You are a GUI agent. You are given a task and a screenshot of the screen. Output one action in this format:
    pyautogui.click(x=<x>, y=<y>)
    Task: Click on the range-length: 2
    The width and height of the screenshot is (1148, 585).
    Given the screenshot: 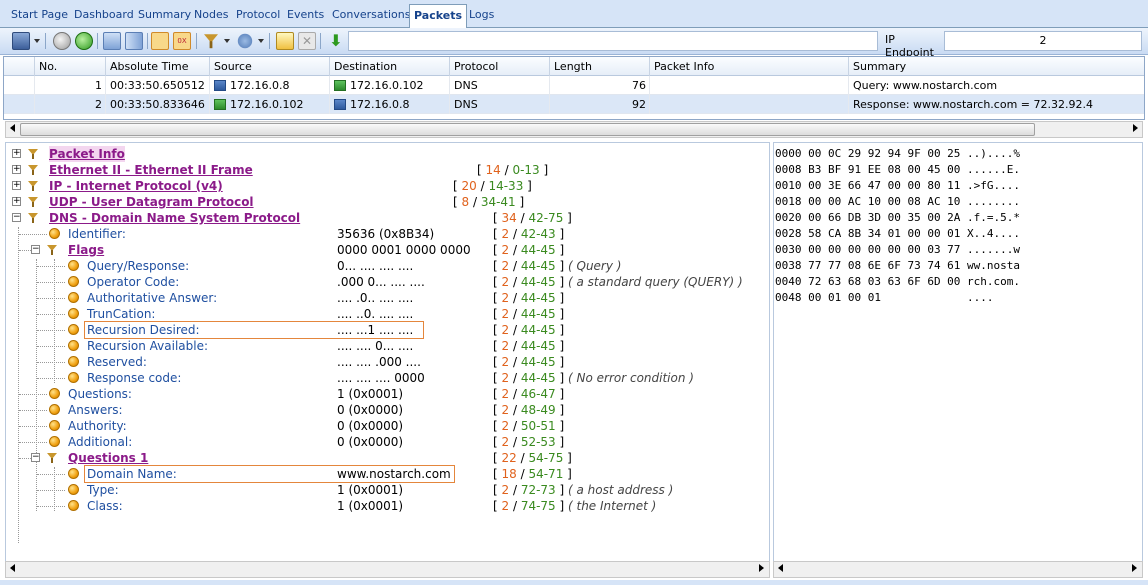 What is the action you would take?
    pyautogui.click(x=505, y=330)
    